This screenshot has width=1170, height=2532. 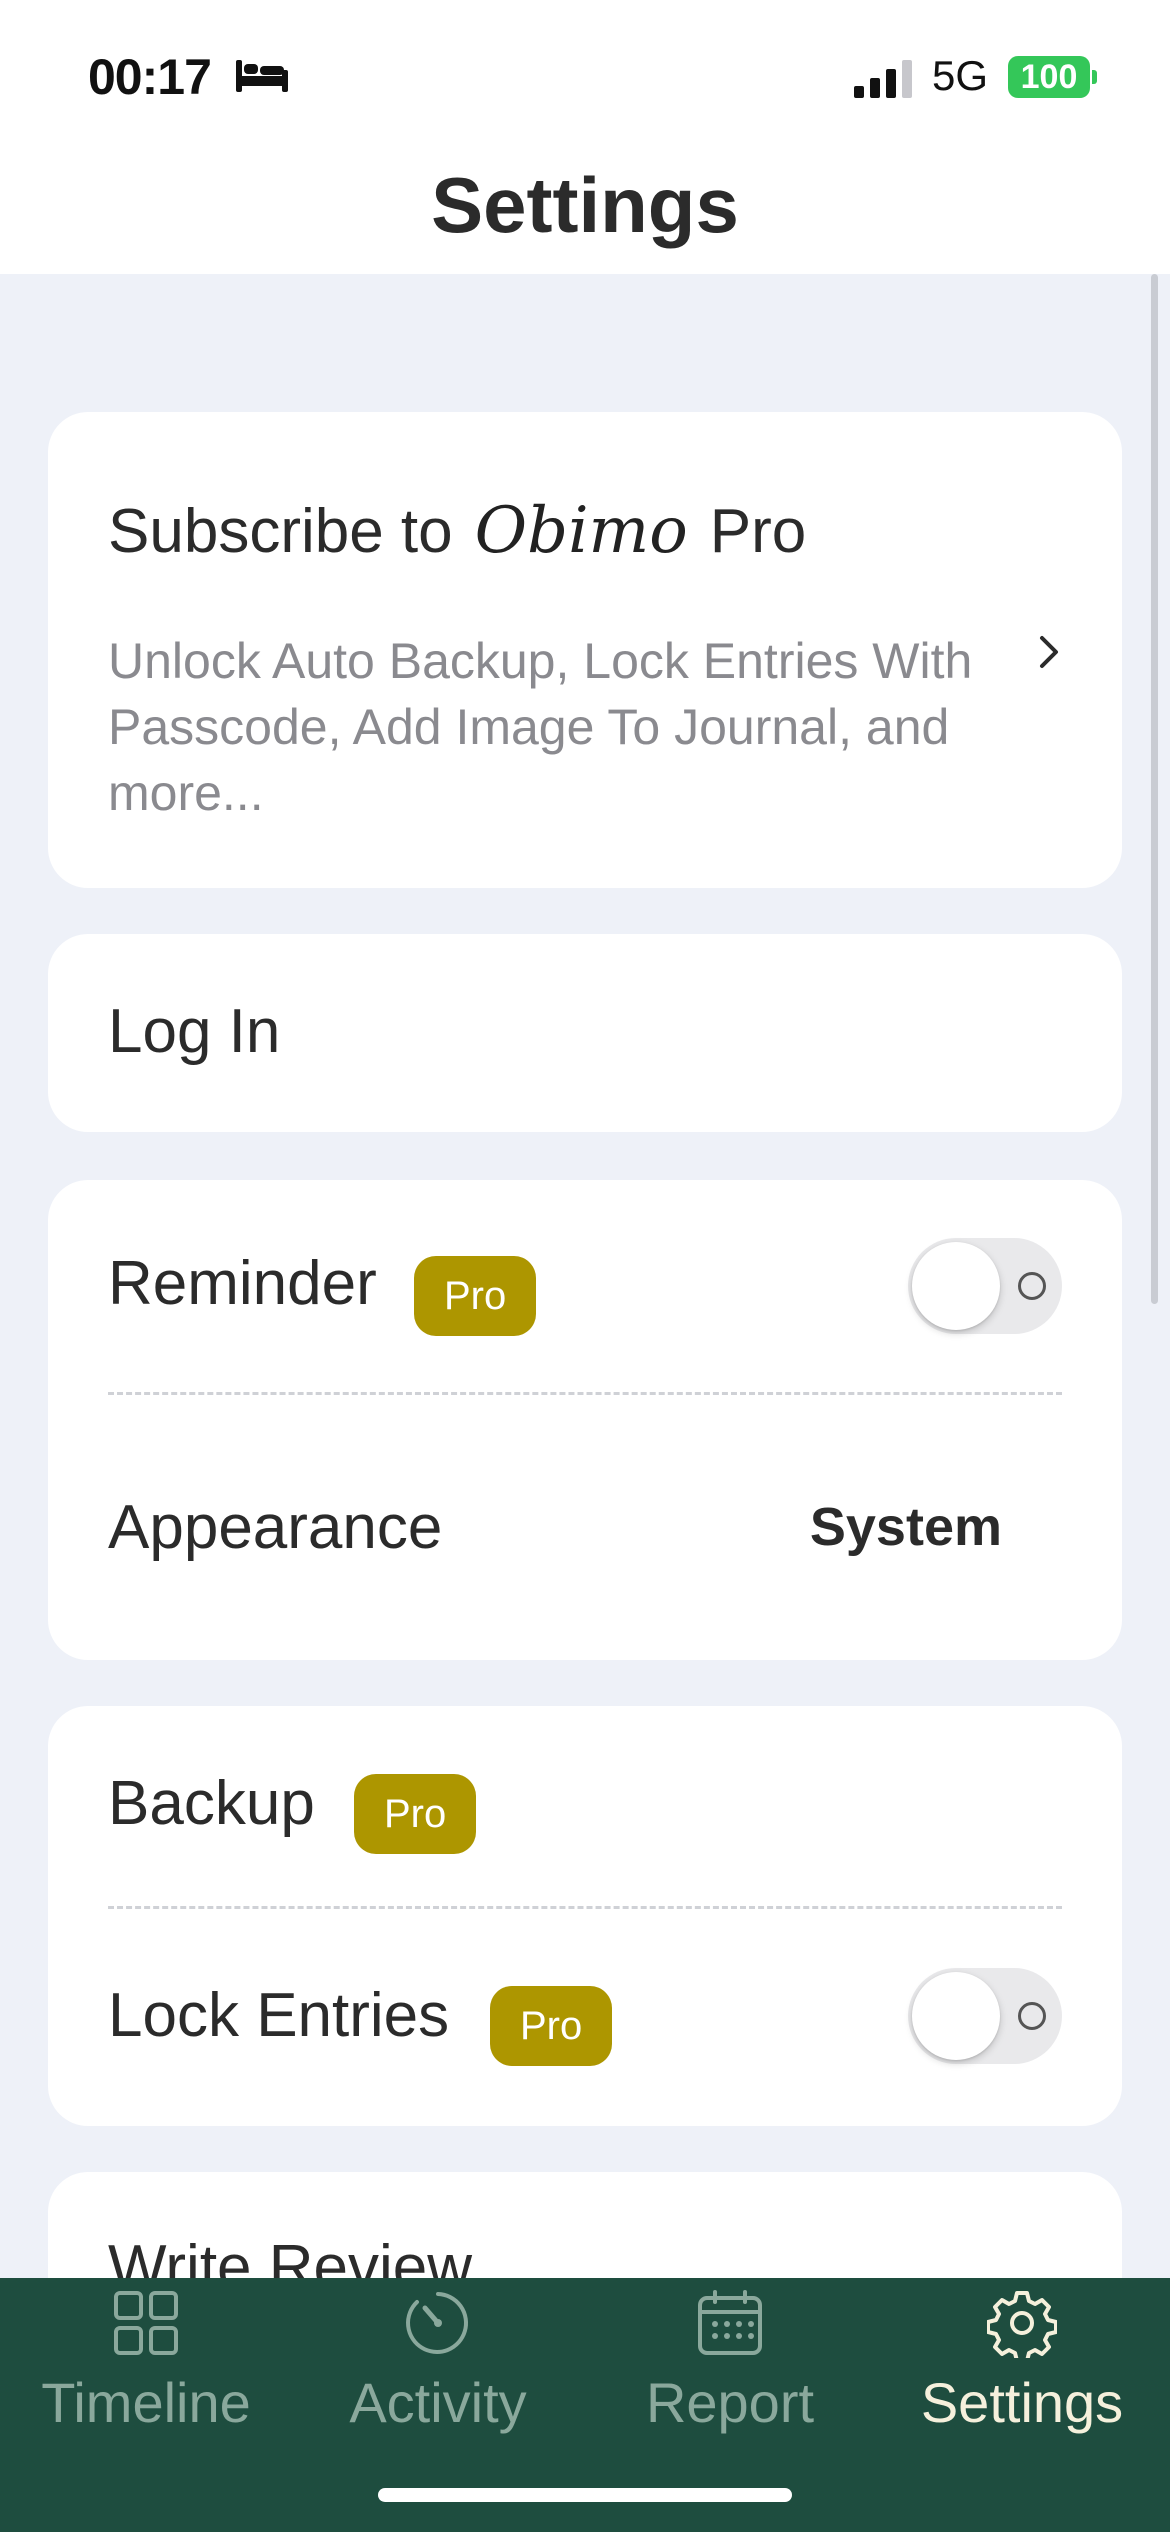 What do you see at coordinates (1094, 77) in the screenshot?
I see `battery-cap` at bounding box center [1094, 77].